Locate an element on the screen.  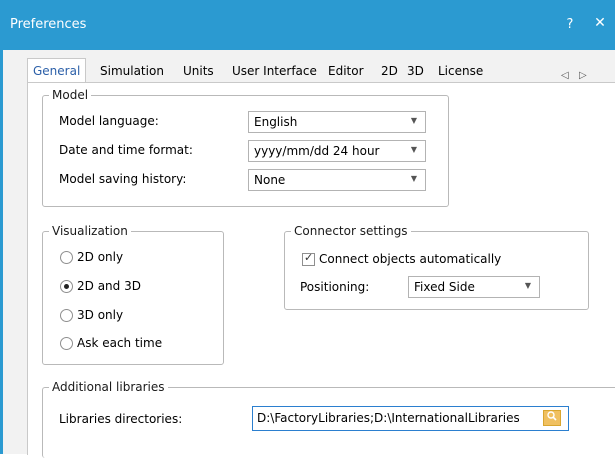
radio-label: Ask each time is located at coordinates (120, 343).